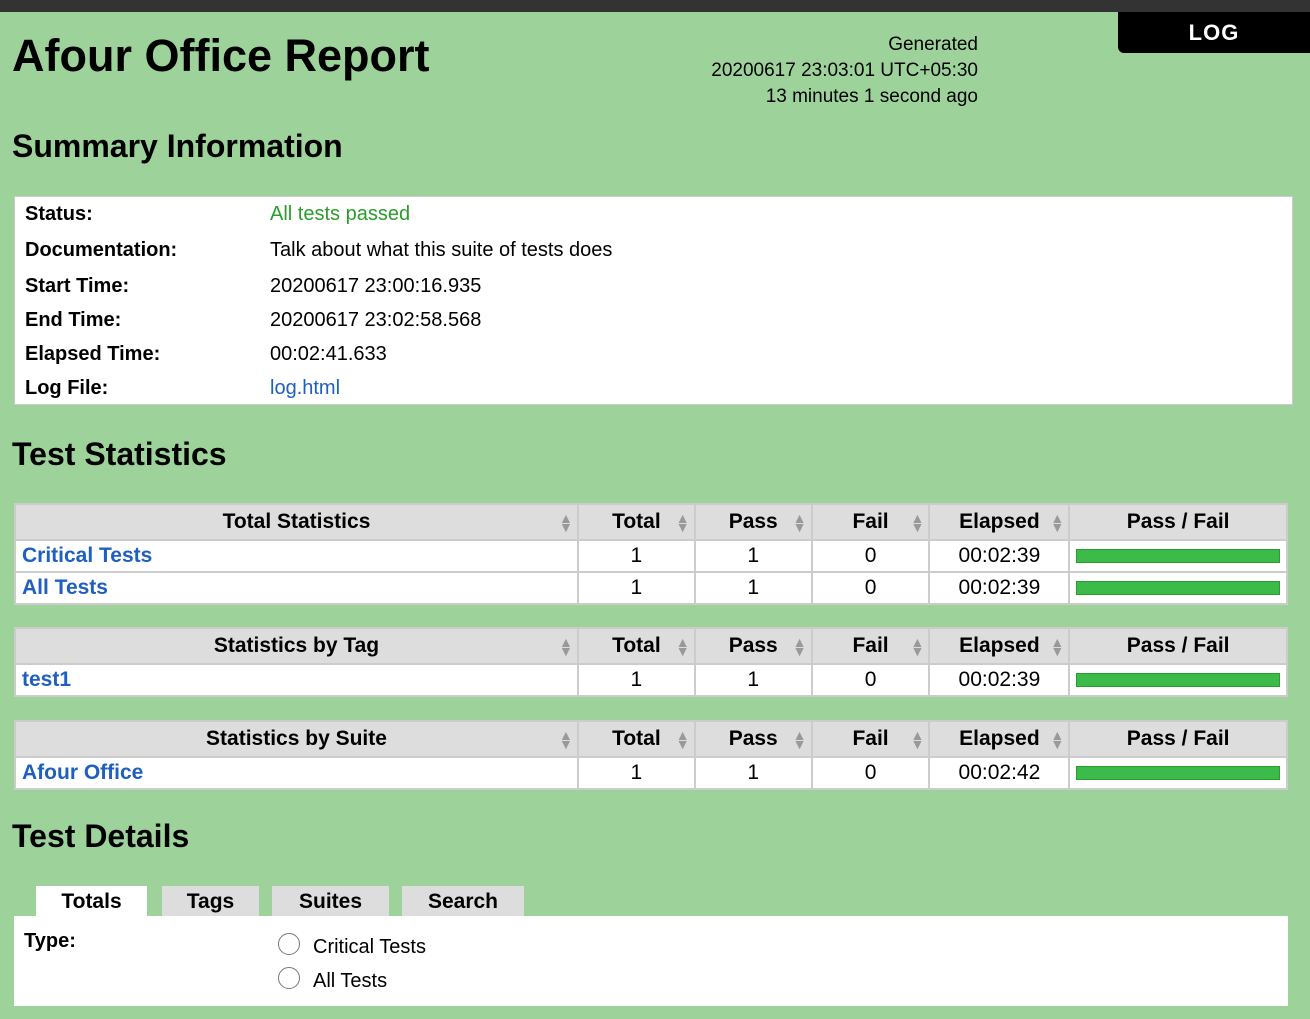 The image size is (1310, 1019). I want to click on summary-value: 00:02:41.633, so click(328, 354).